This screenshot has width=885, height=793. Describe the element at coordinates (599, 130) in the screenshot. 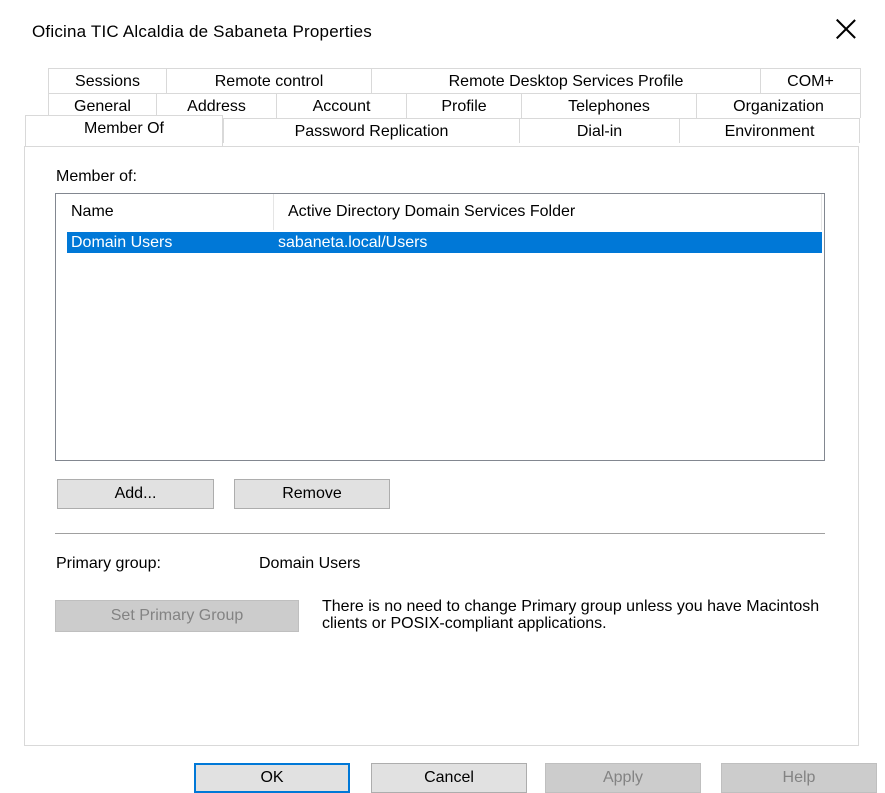

I see `tab-dial-in: Dial-in` at that location.